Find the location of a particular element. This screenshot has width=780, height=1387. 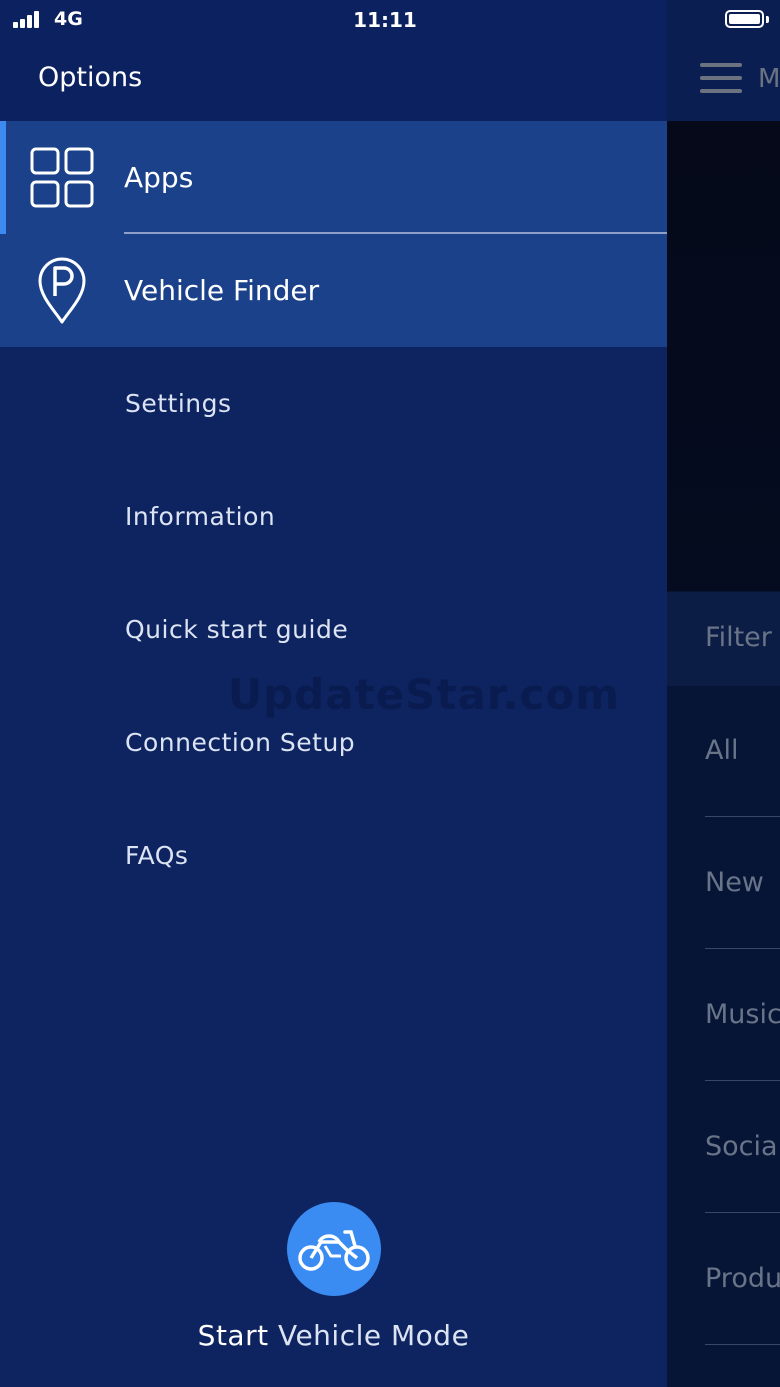

watermark: UpdateStar.com is located at coordinates (424, 694).